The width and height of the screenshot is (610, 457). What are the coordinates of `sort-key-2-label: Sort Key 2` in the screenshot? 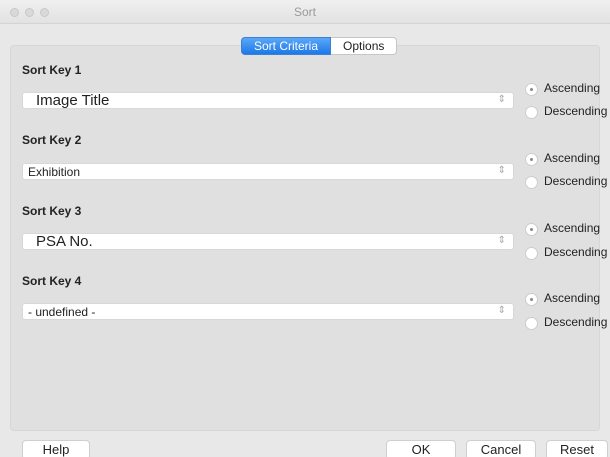 It's located at (52, 140).